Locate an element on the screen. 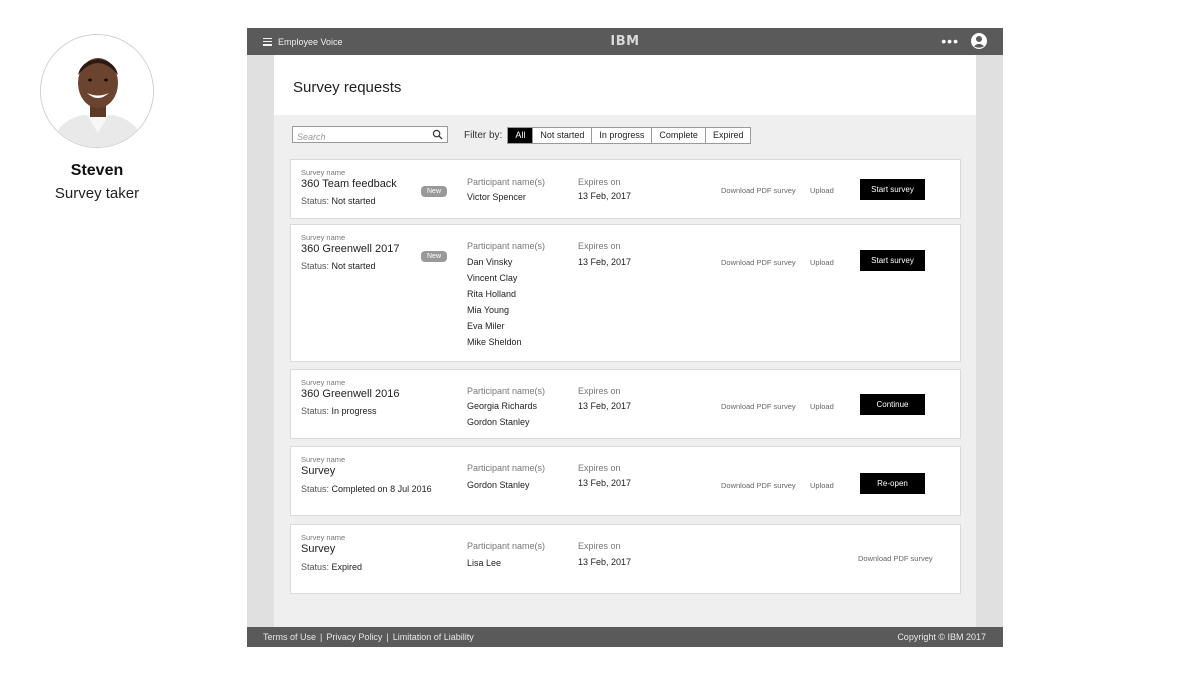 The image size is (1200, 675). participant-name: Victor Spencer is located at coordinates (496, 197).